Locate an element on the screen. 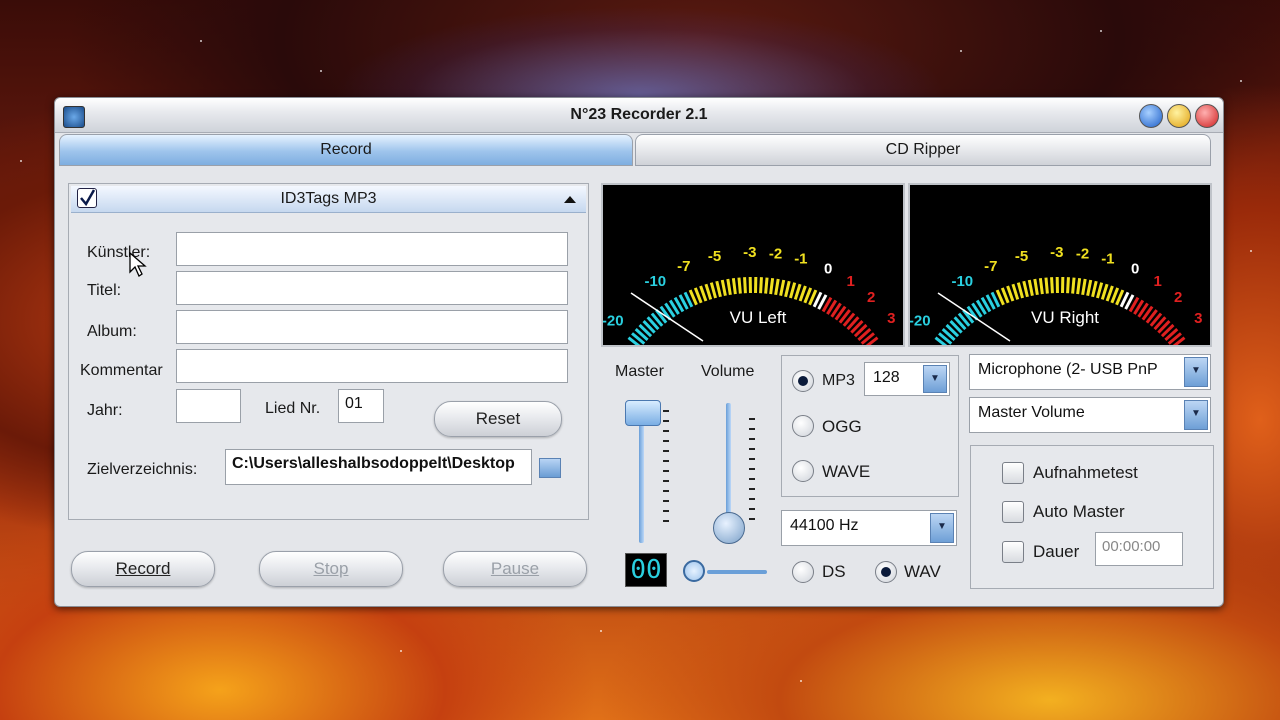 The height and width of the screenshot is (720, 1280). kuenstler-input is located at coordinates (372, 249).